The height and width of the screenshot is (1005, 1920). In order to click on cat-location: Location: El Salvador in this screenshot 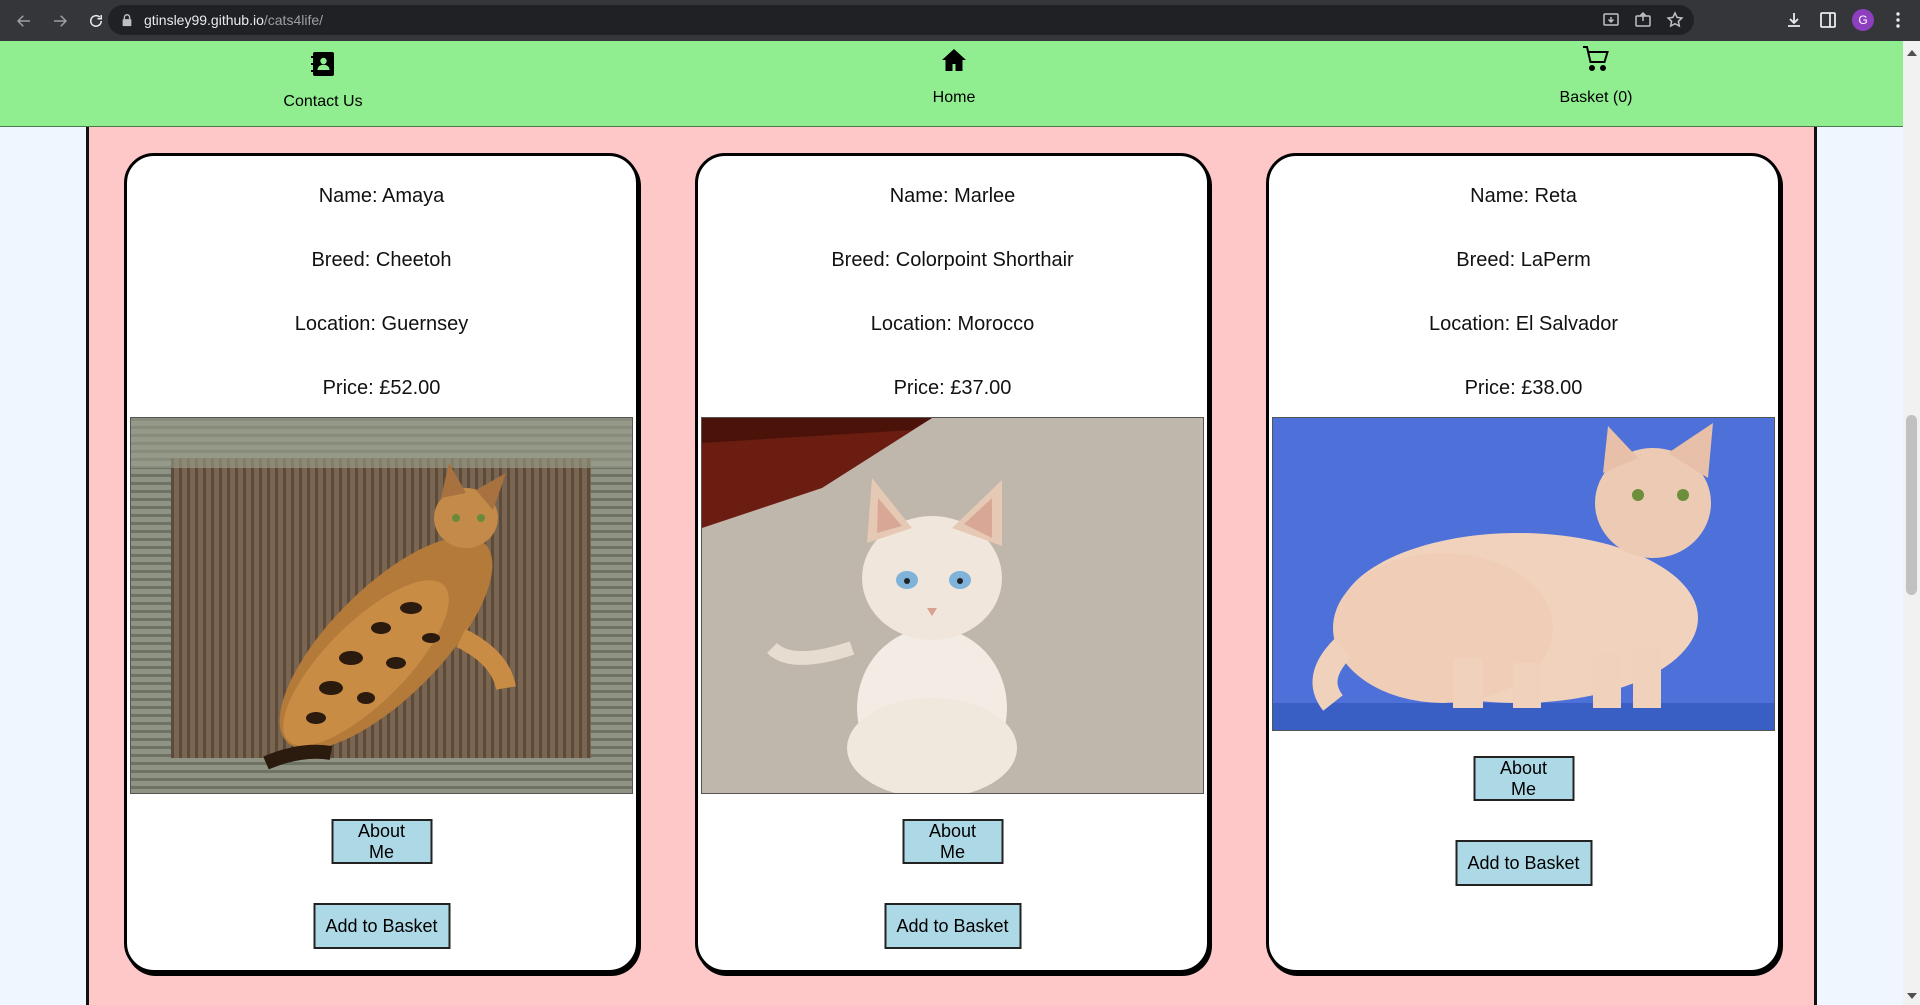, I will do `click(1523, 324)`.